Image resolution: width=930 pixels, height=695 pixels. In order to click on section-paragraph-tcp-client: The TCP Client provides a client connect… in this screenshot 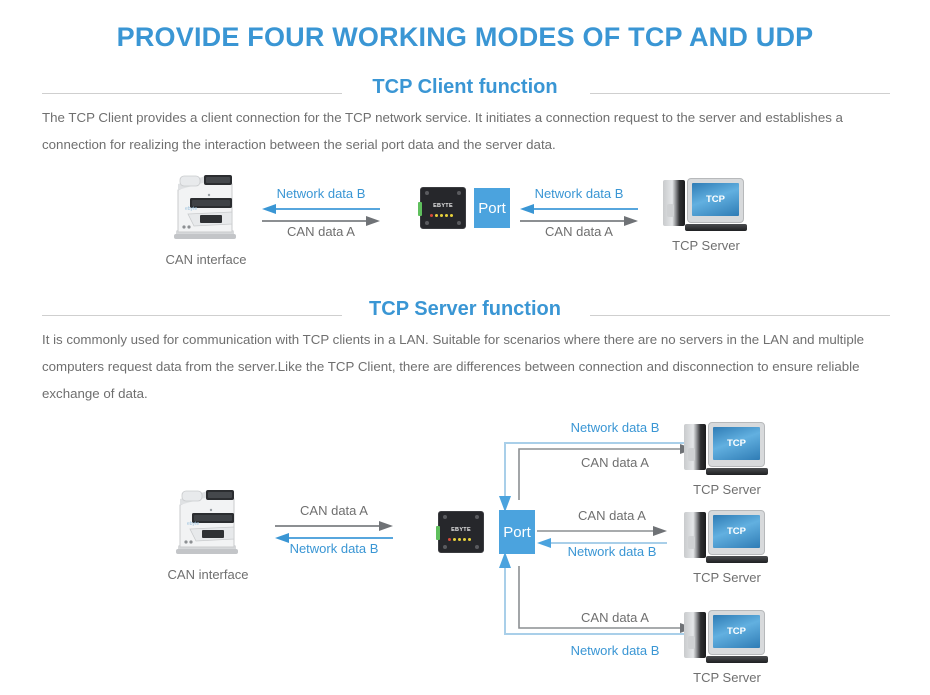, I will do `click(442, 131)`.